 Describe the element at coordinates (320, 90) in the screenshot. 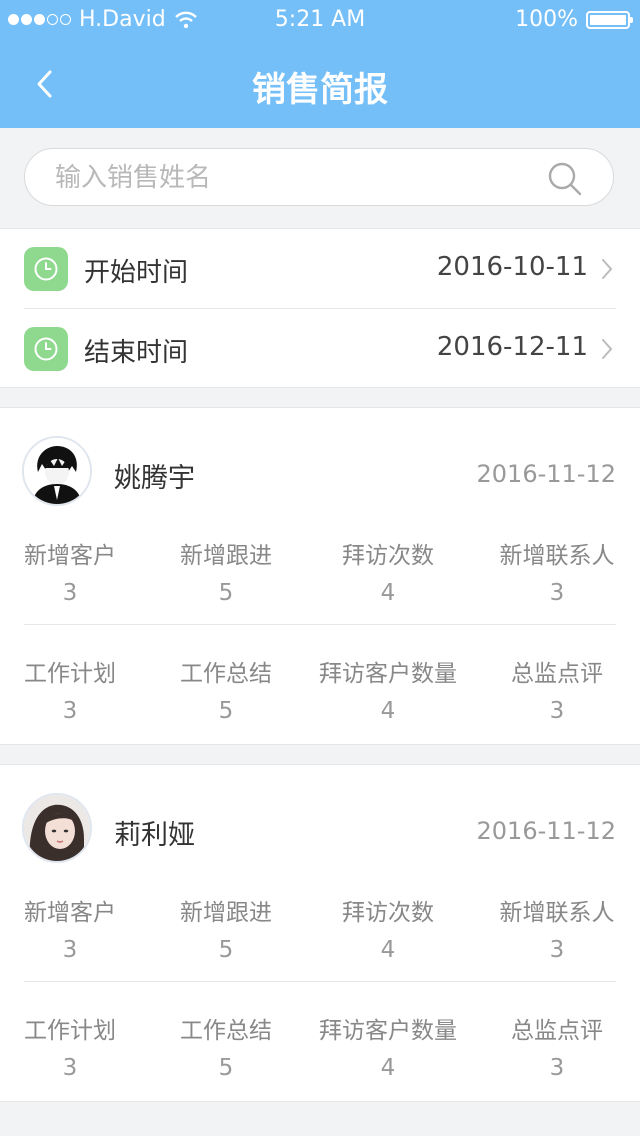

I see `page-title: 销售简报` at that location.